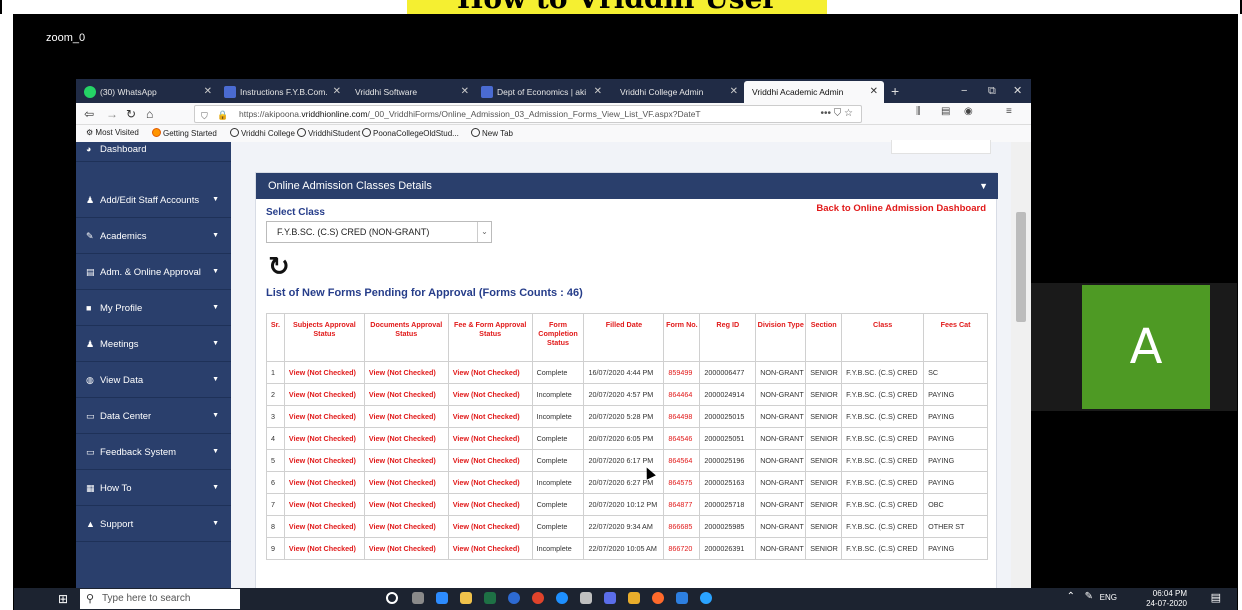 The height and width of the screenshot is (610, 1242). Describe the element at coordinates (328, 133) in the screenshot. I see `bookmark-vriddhistudent: VriddhiStudent` at that location.